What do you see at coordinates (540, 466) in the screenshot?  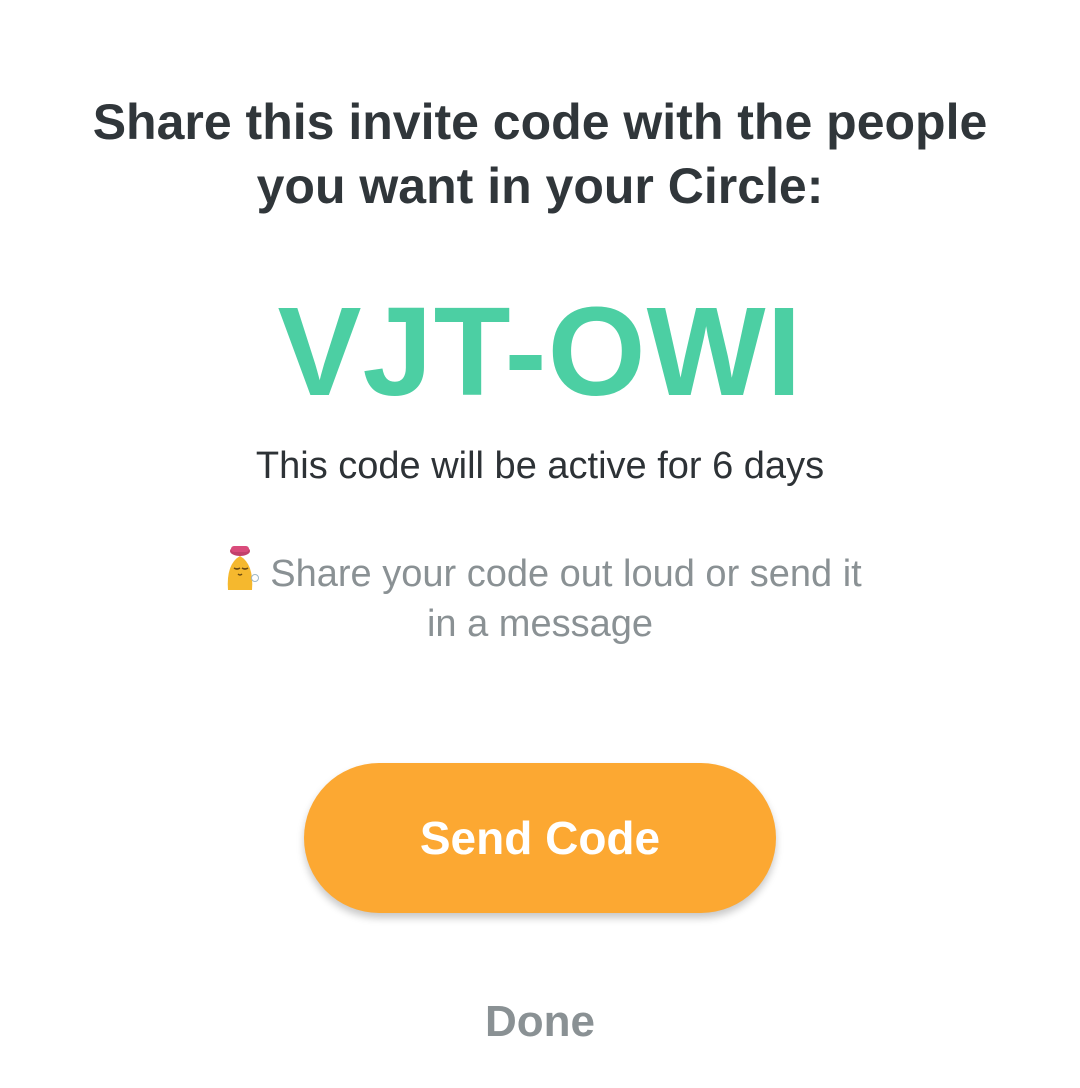 I see `code-expiry-text: This code will be active for 6 days` at bounding box center [540, 466].